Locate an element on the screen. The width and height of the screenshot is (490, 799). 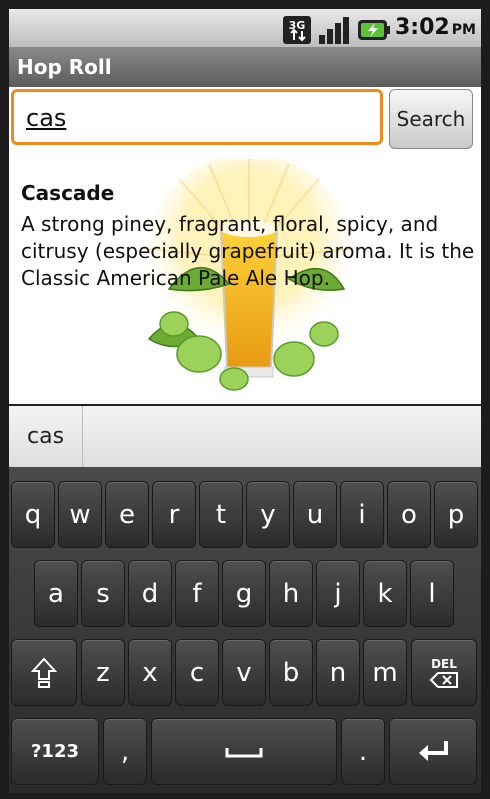
symbols-key: ?123 is located at coordinates (55, 751).